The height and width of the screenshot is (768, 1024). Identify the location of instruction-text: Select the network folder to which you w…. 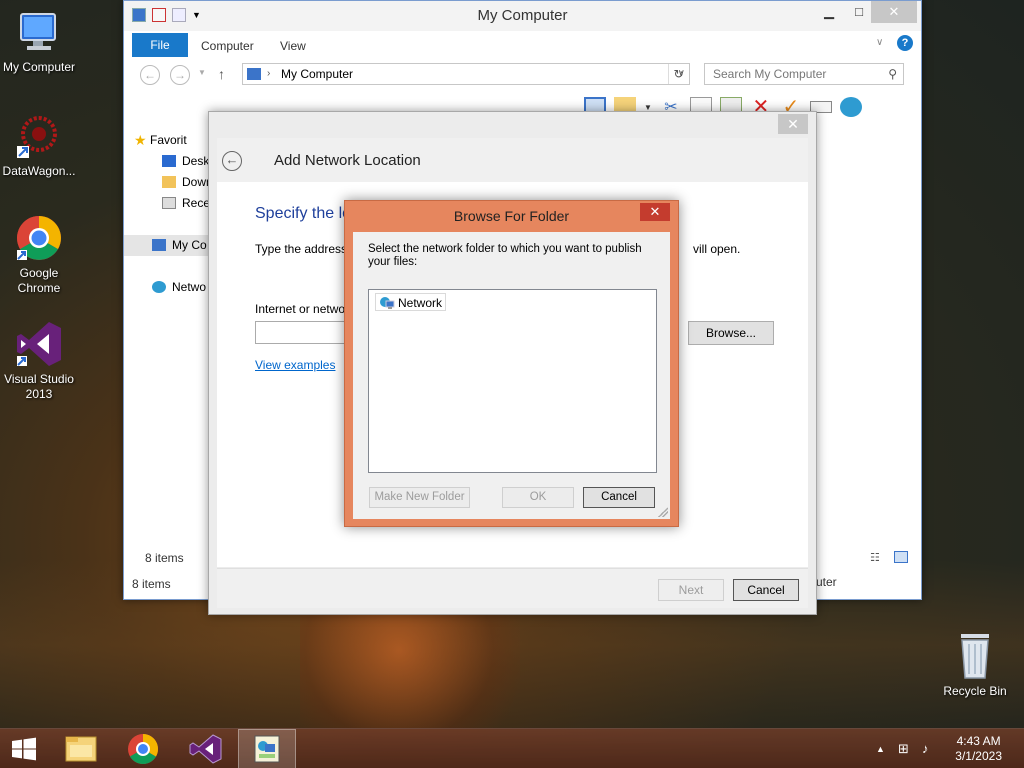
(505, 255).